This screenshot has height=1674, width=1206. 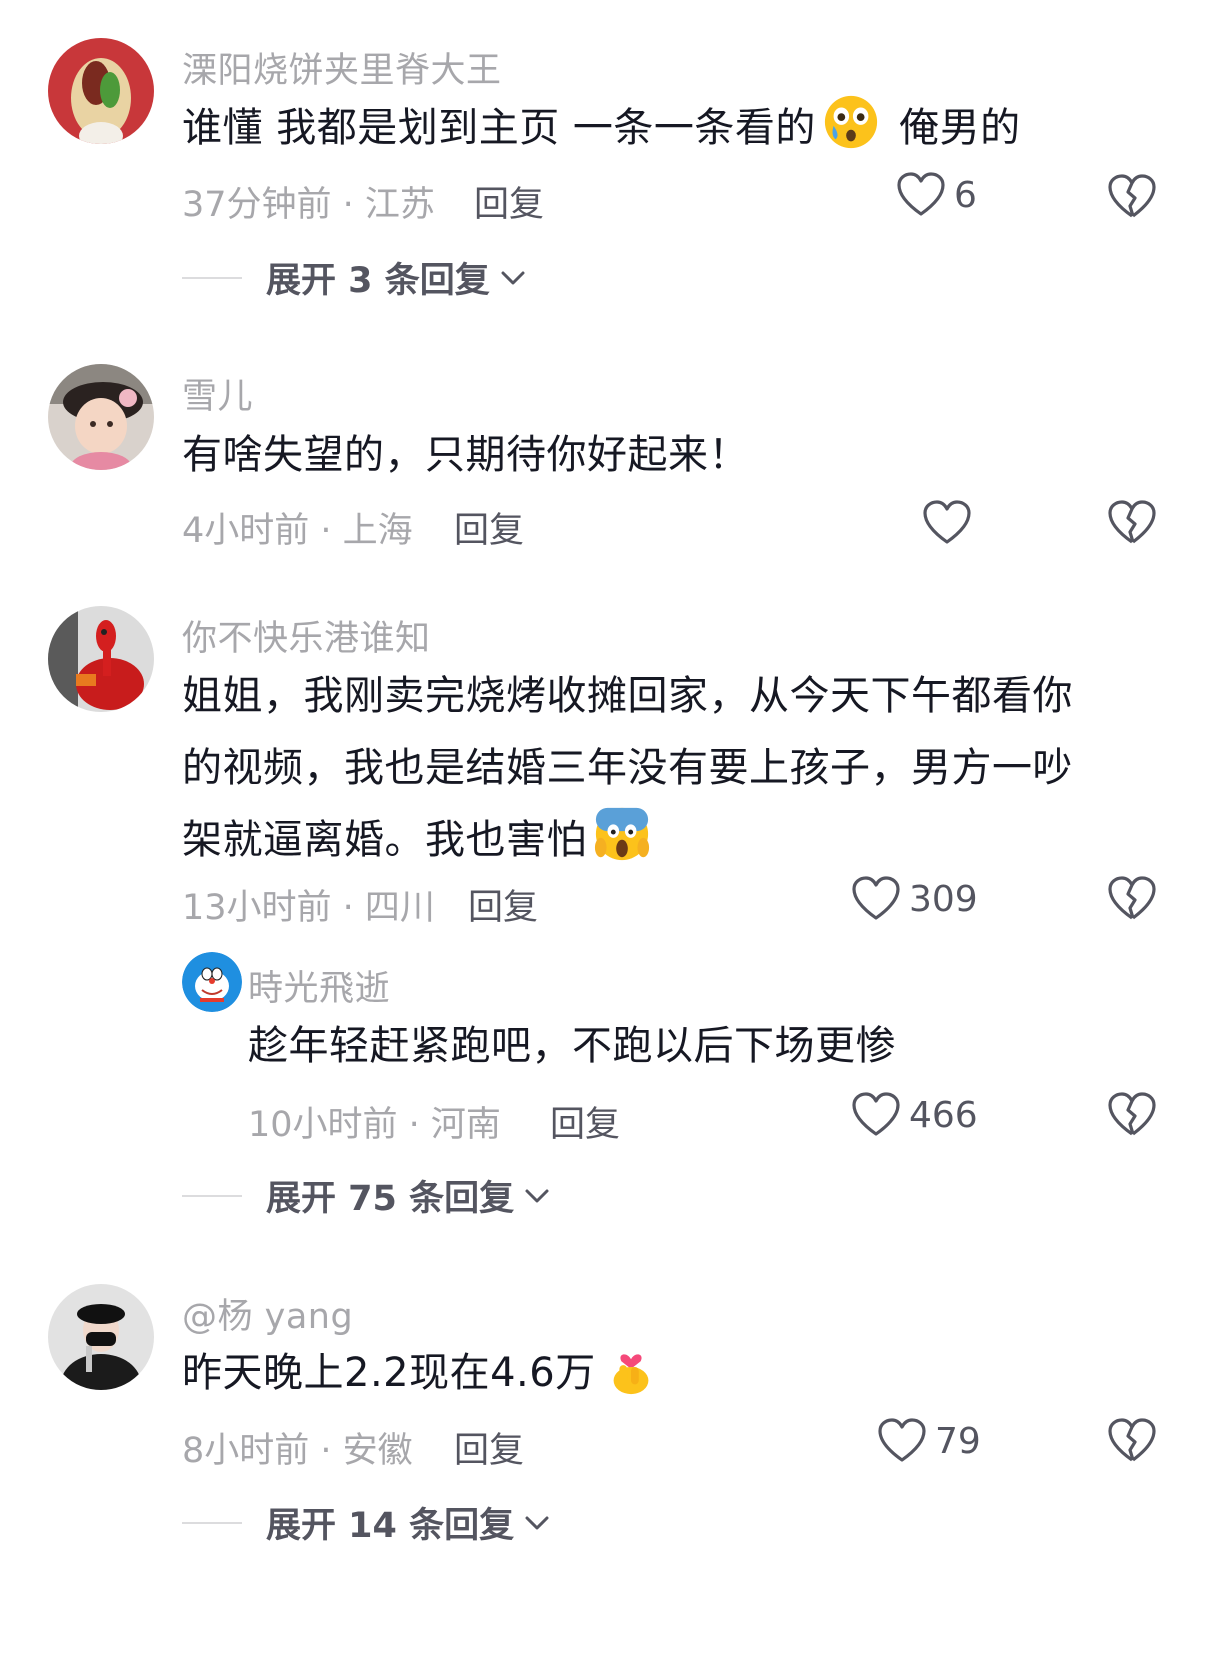 I want to click on expand-replies-button: 展开 75 条回复, so click(x=366, y=1195).